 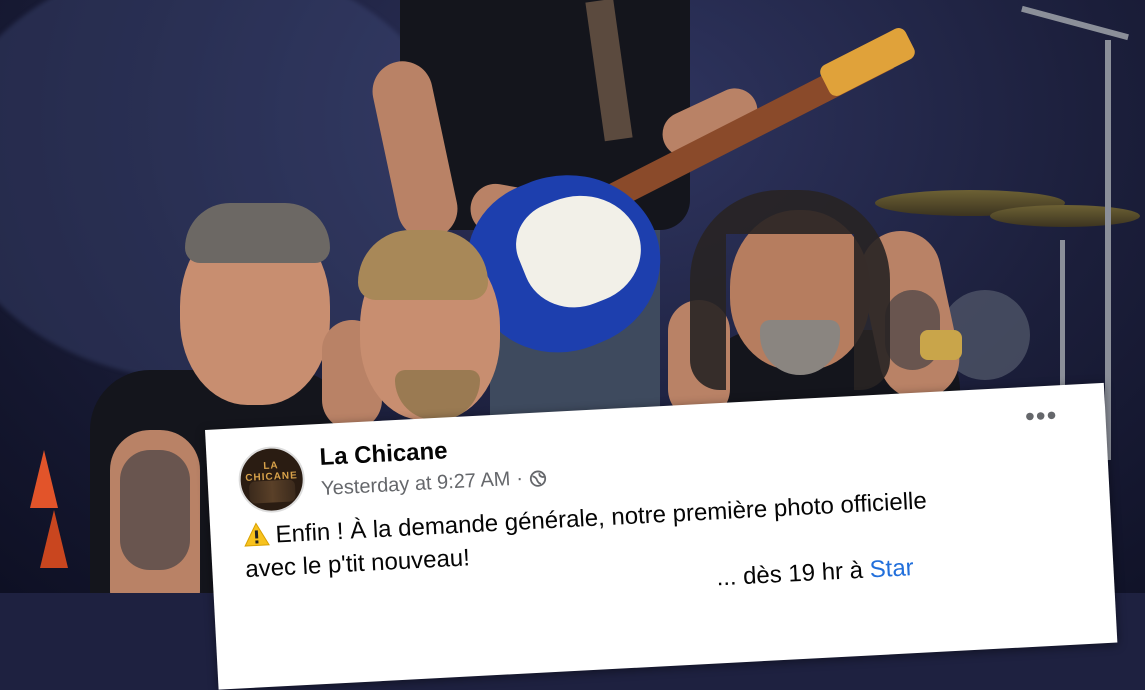 What do you see at coordinates (1065, 216) in the screenshot?
I see `cymbal` at bounding box center [1065, 216].